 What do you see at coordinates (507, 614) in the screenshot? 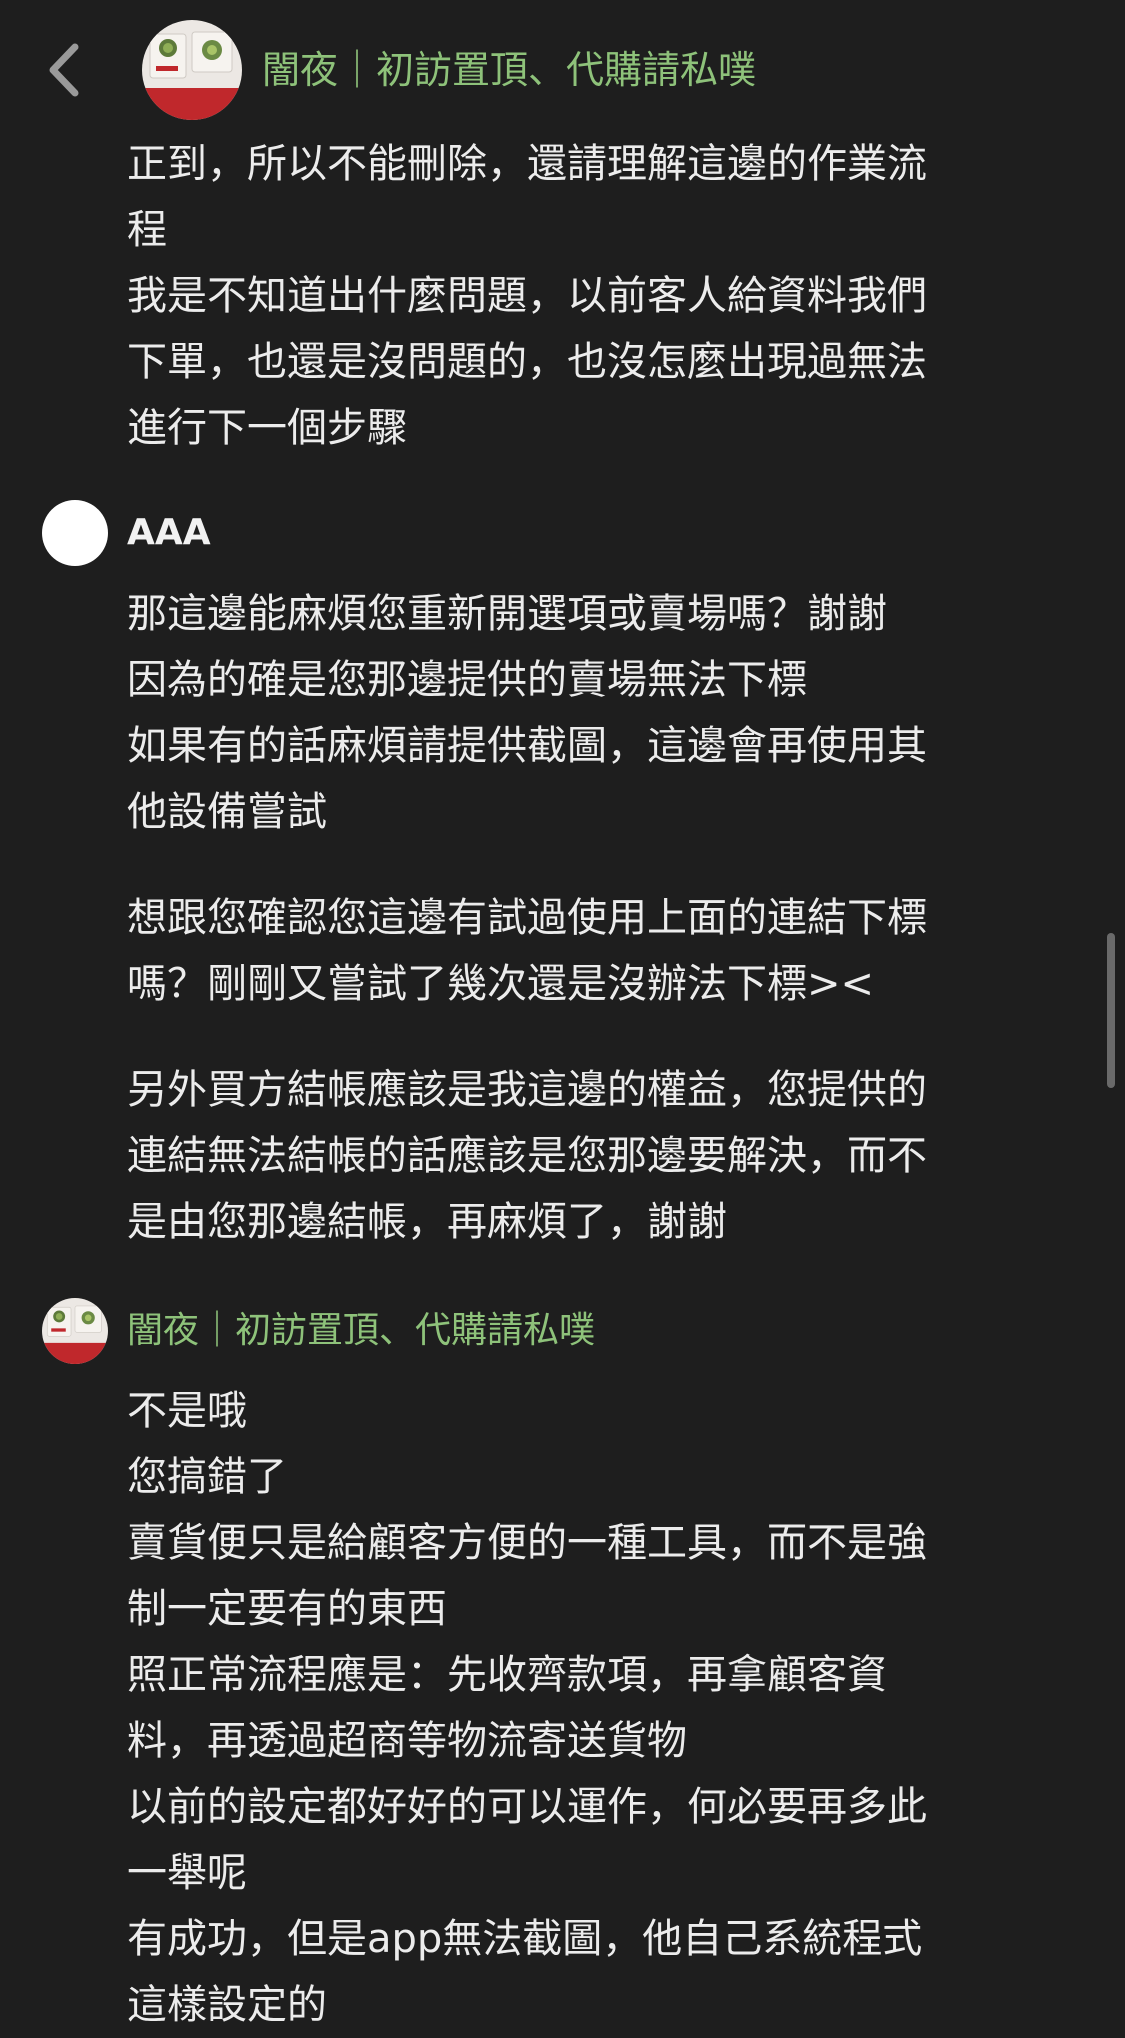
I see `message-line: 那這邊能麻煩您重新開選項或賣場嗎？謝謝` at bounding box center [507, 614].